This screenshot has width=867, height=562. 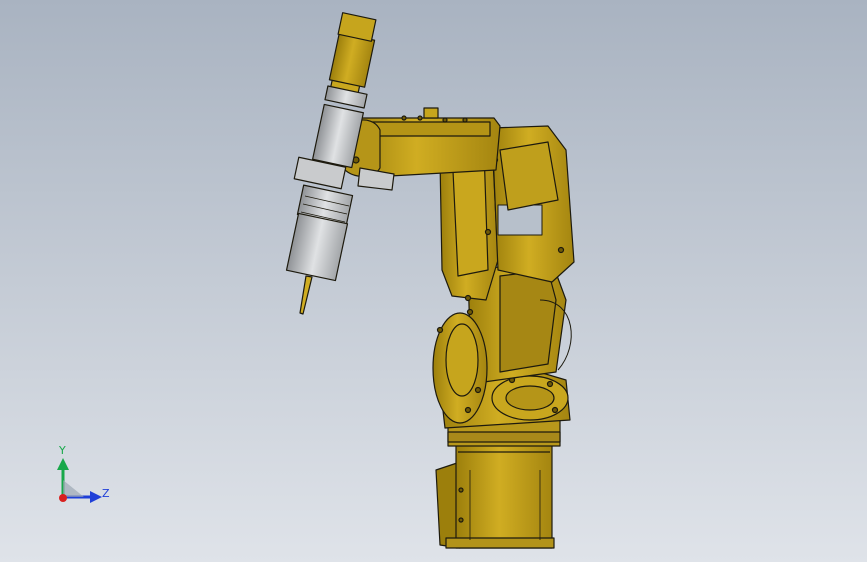 I want to click on axis-y-label: Y, so click(x=62, y=450).